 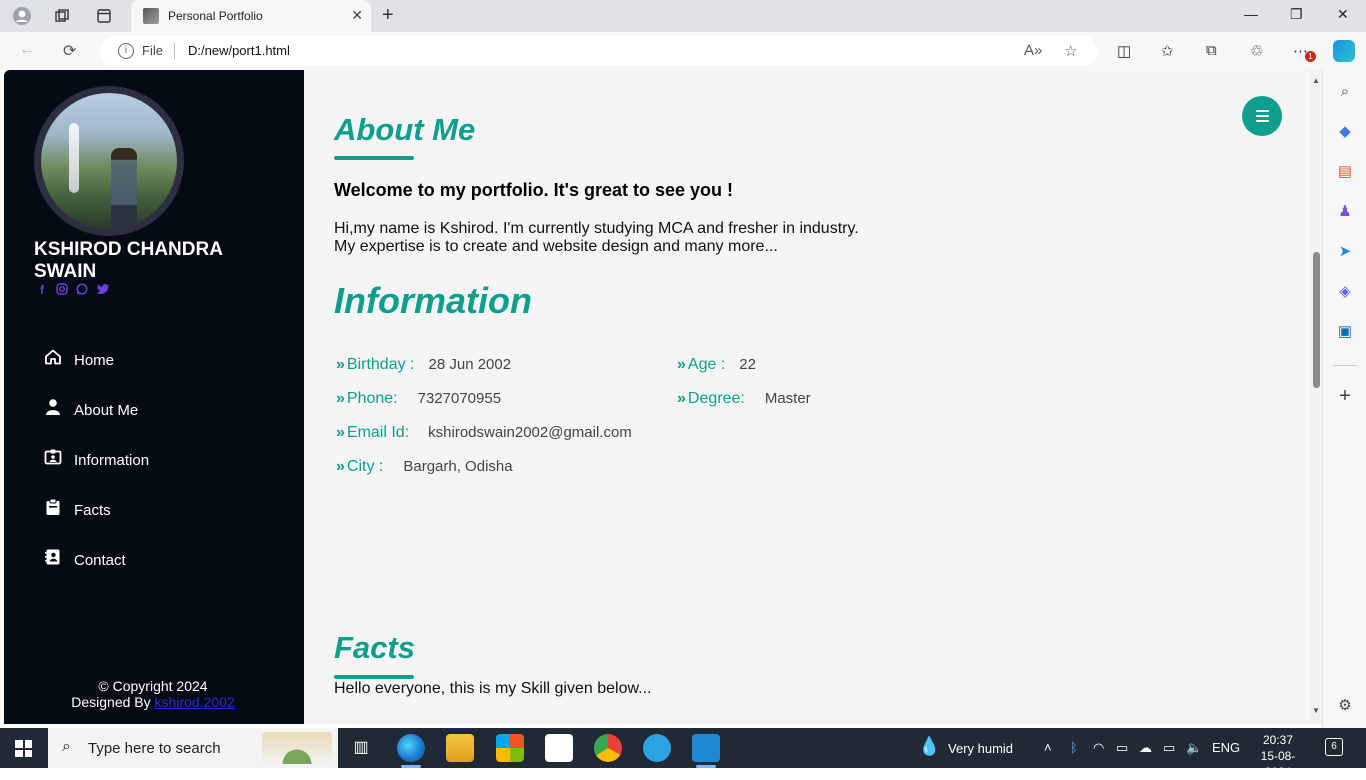 I want to click on weather-drop-icon: 💧, so click(x=929, y=746).